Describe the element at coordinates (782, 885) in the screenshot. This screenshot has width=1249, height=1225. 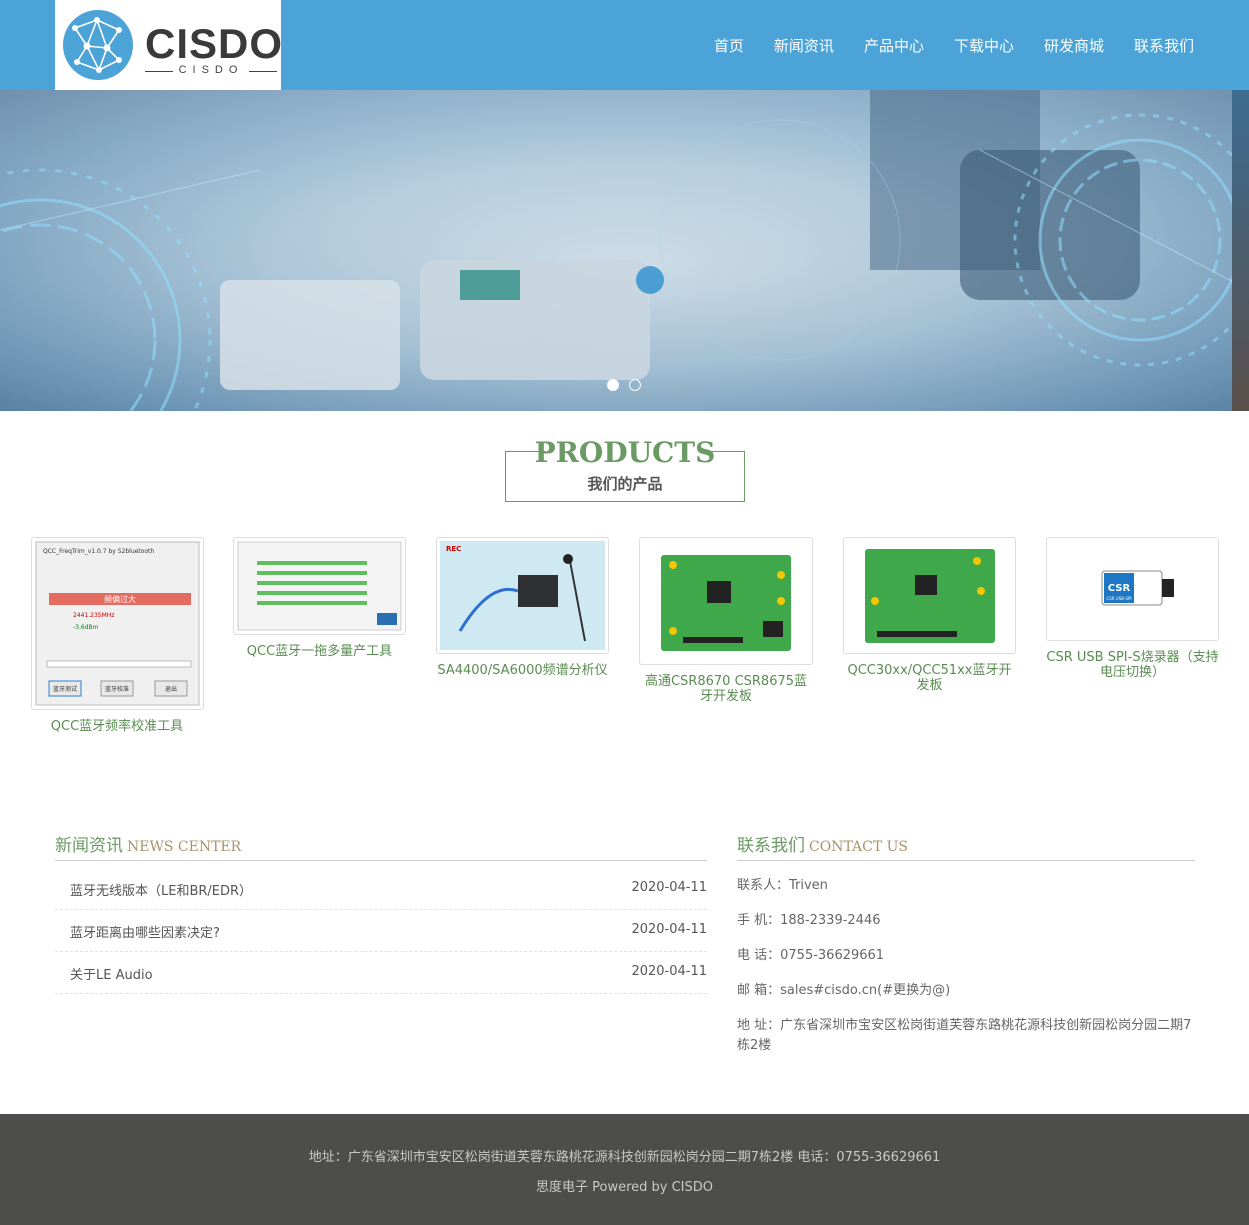
I see `contact-person: 联系人：Triven` at that location.